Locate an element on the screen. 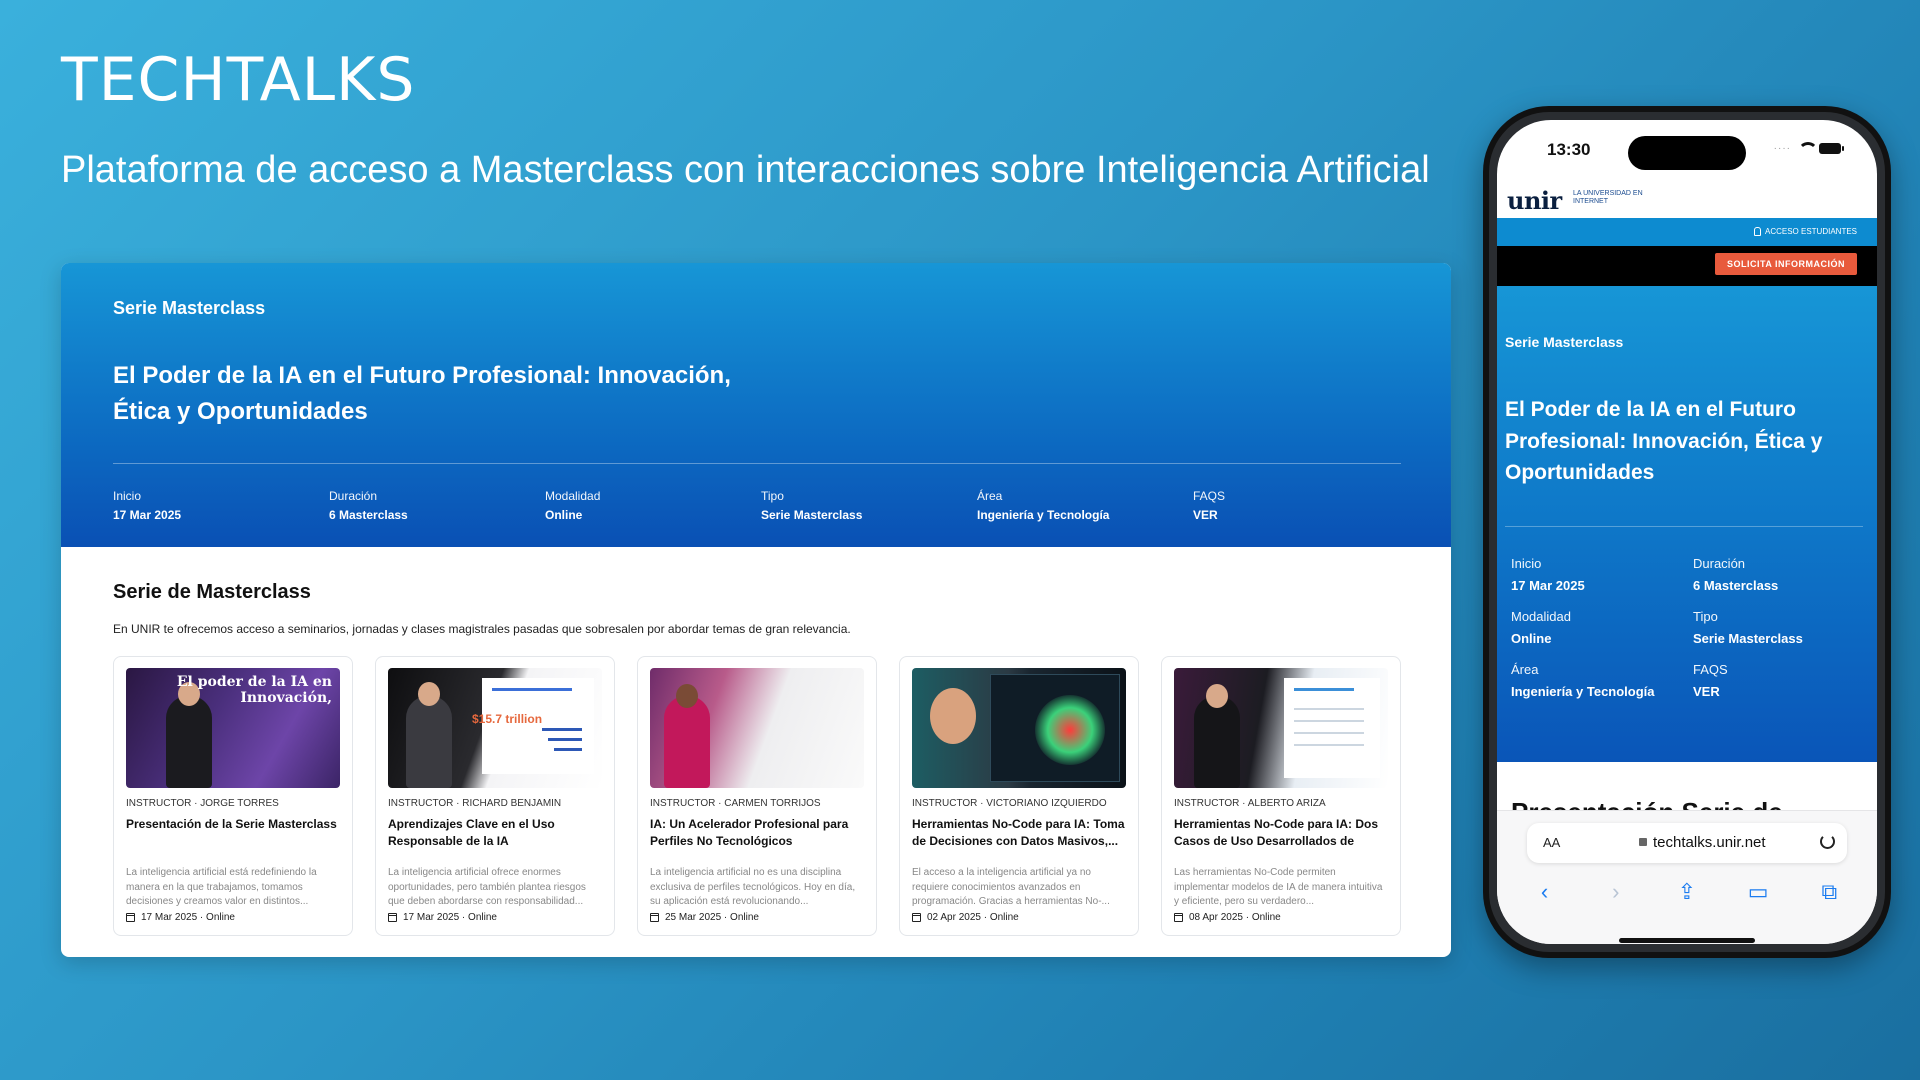 The width and height of the screenshot is (1920, 1080). forward-icon: › is located at coordinates (1616, 892).